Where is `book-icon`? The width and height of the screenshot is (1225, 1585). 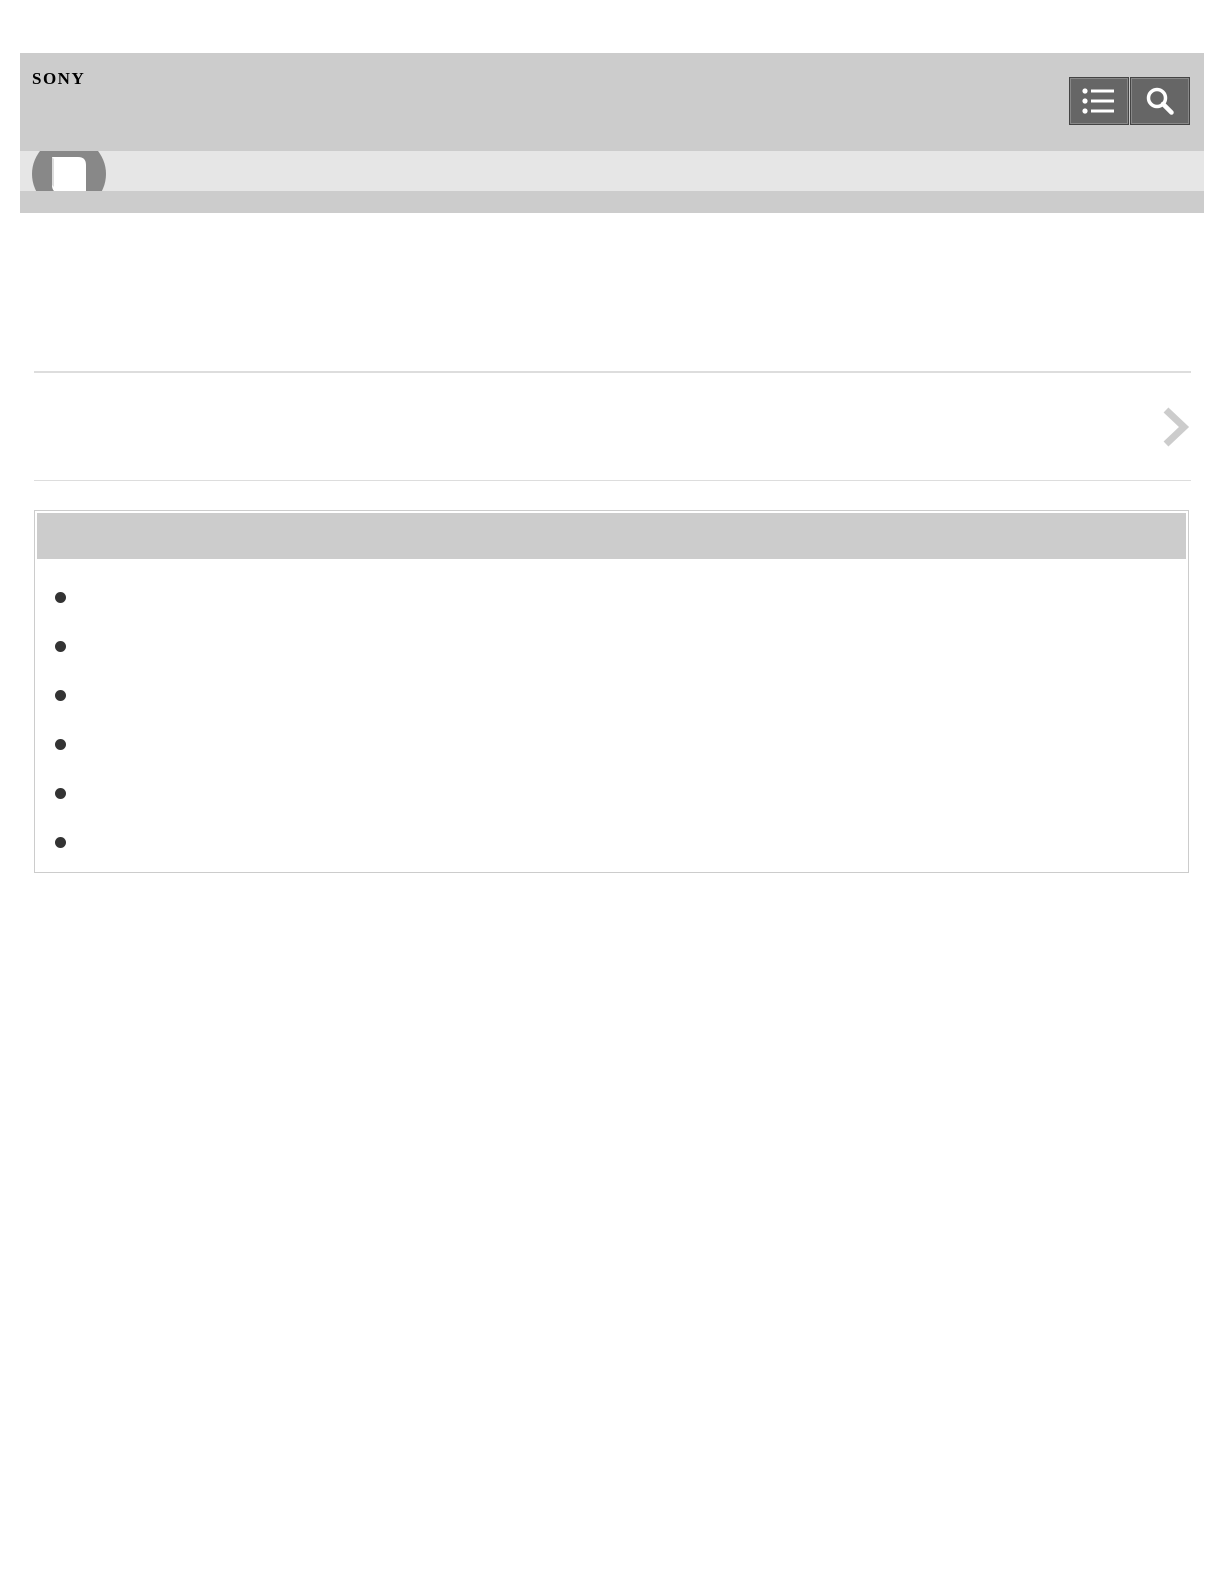 book-icon is located at coordinates (69, 171).